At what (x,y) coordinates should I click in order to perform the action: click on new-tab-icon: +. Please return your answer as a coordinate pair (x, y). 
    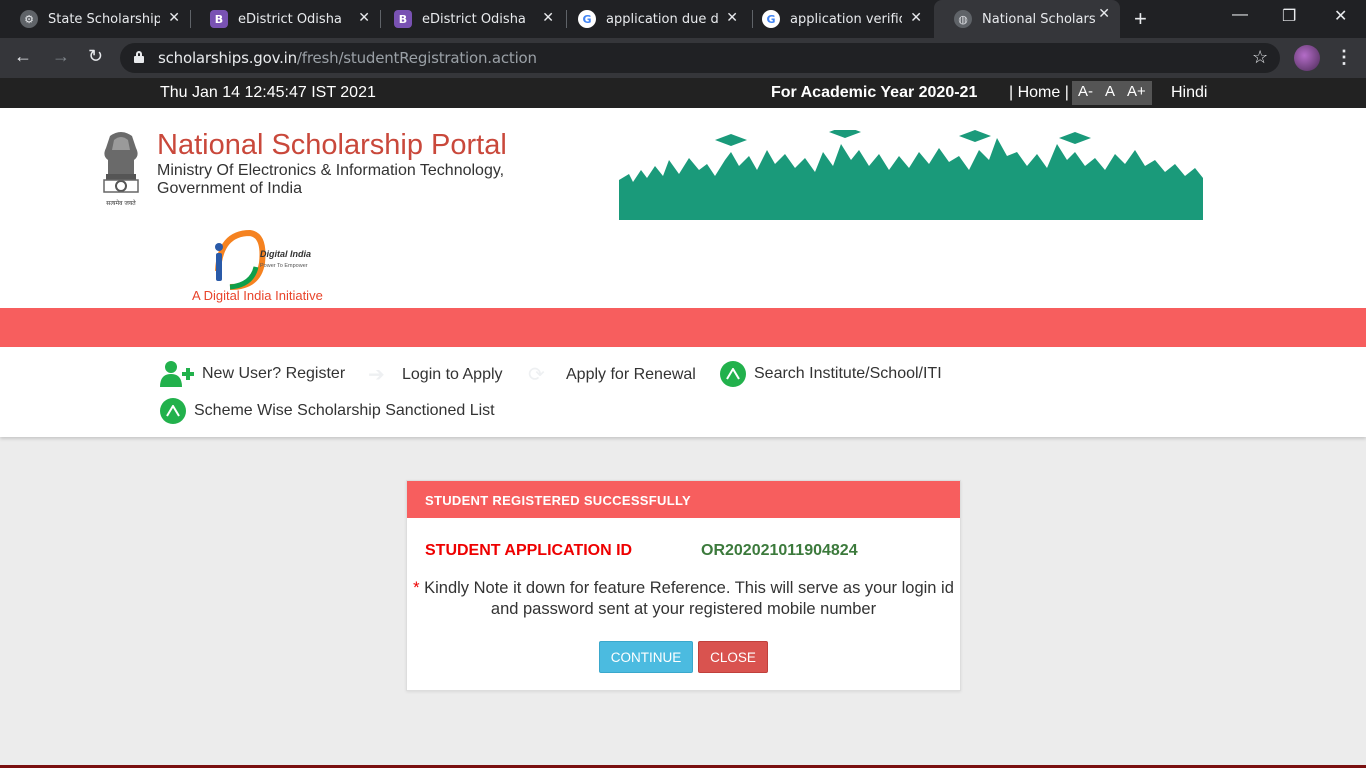
    Looking at the image, I should click on (1140, 19).